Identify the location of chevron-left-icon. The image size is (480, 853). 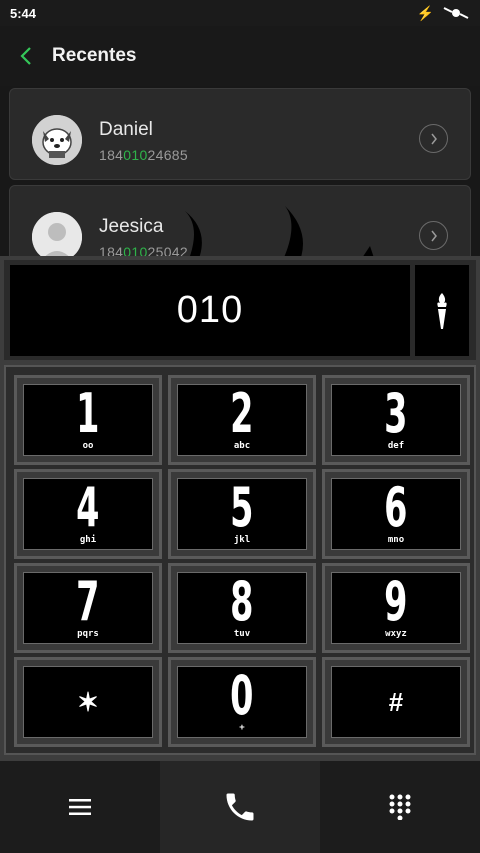
(25, 56).